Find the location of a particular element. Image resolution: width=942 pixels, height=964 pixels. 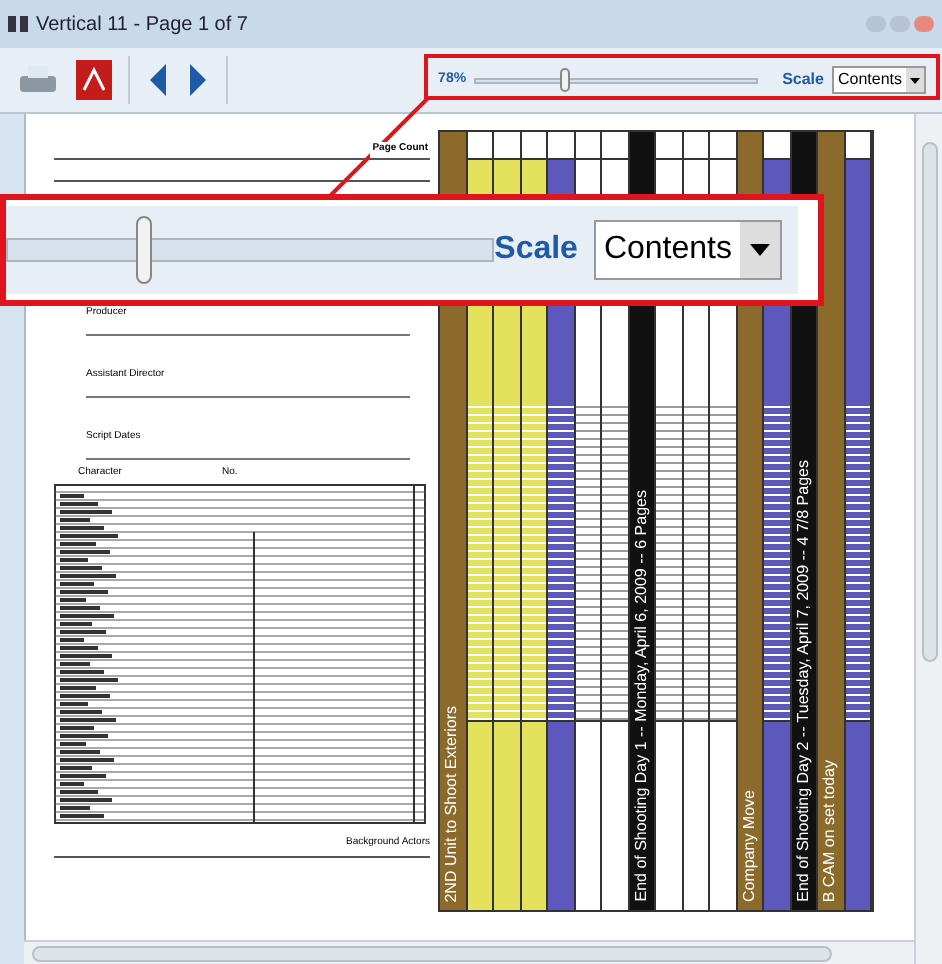

banner-text: B CAM on set today is located at coordinates (830, 830).